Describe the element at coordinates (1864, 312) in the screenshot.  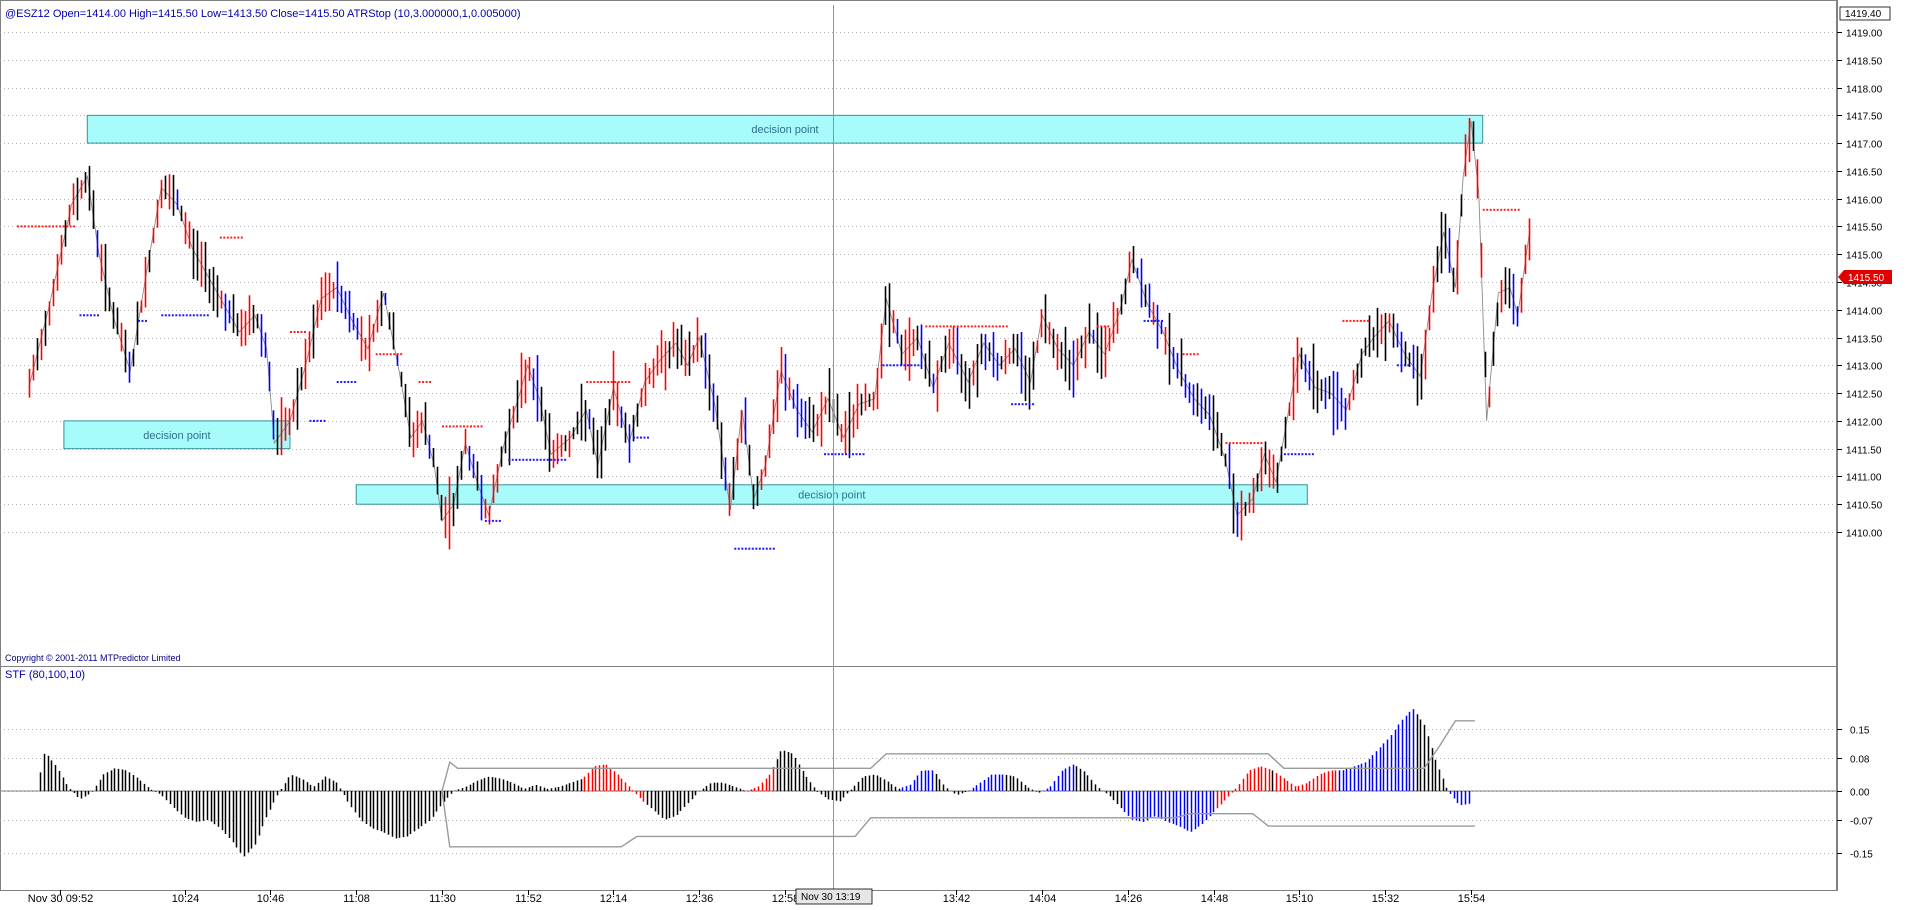
I see `price-tick-label: 1414.00` at that location.